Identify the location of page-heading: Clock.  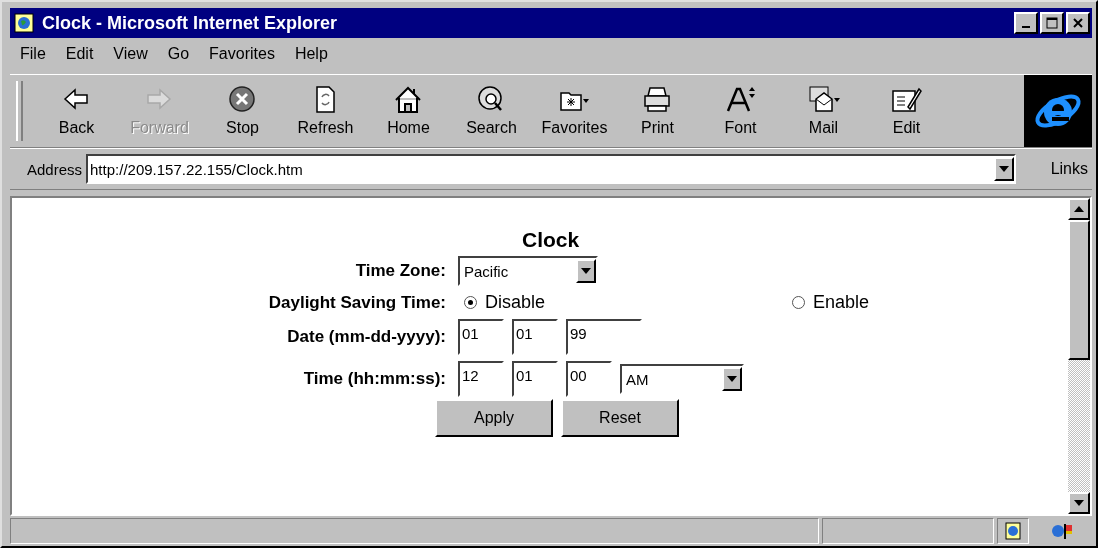
(551, 240).